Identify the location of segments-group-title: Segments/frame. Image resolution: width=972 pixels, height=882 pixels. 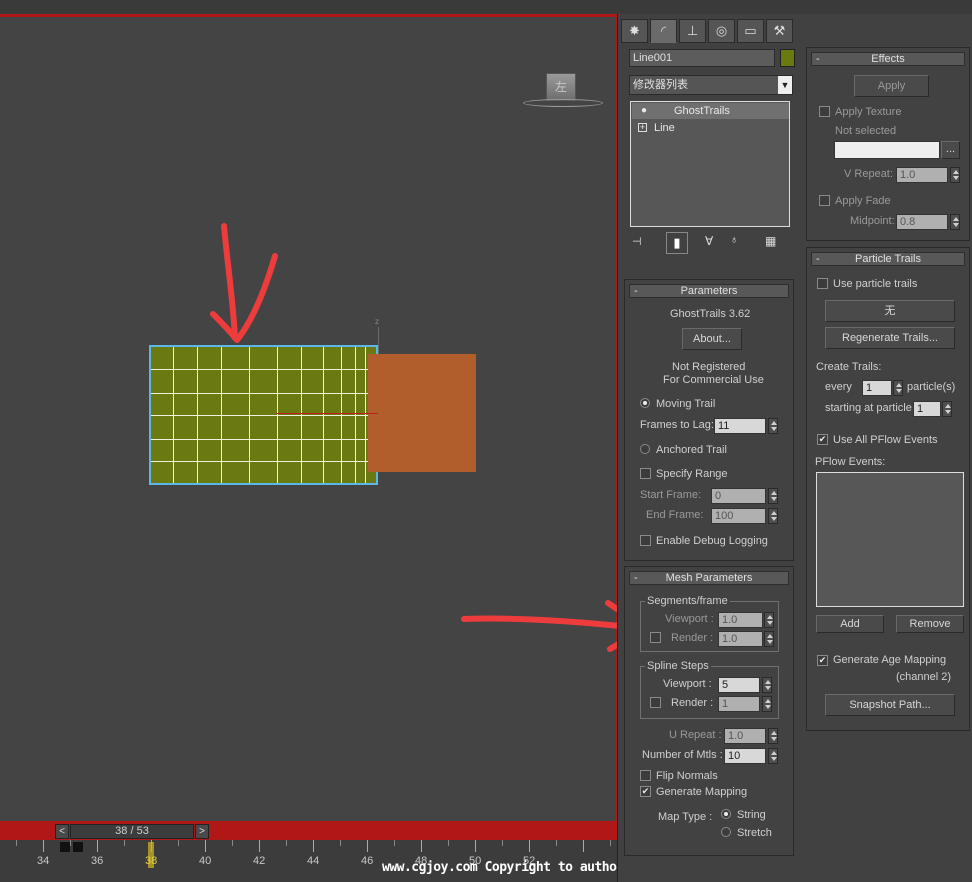
(687, 601).